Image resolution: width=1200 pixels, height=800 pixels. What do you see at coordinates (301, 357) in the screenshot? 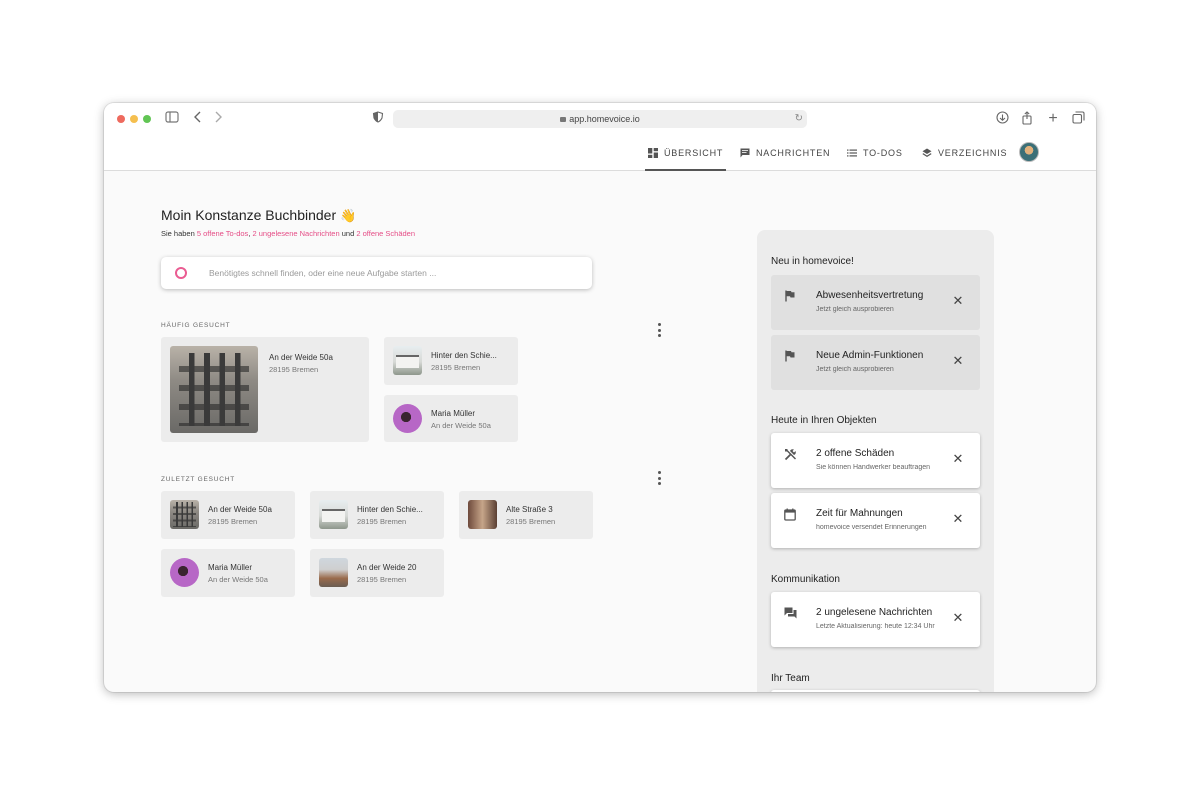
I see `card-title: An der Weide 50a` at bounding box center [301, 357].